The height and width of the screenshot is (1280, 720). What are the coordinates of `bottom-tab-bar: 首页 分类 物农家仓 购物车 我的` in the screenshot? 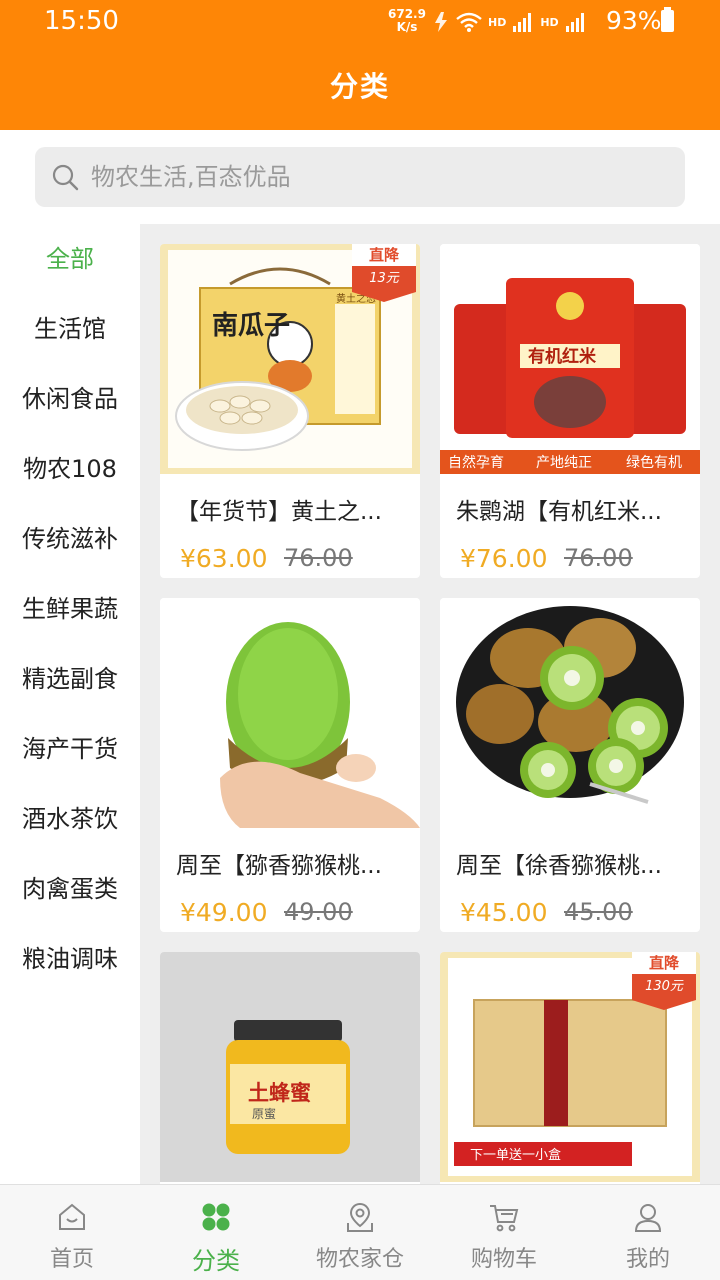 It's located at (360, 1232).